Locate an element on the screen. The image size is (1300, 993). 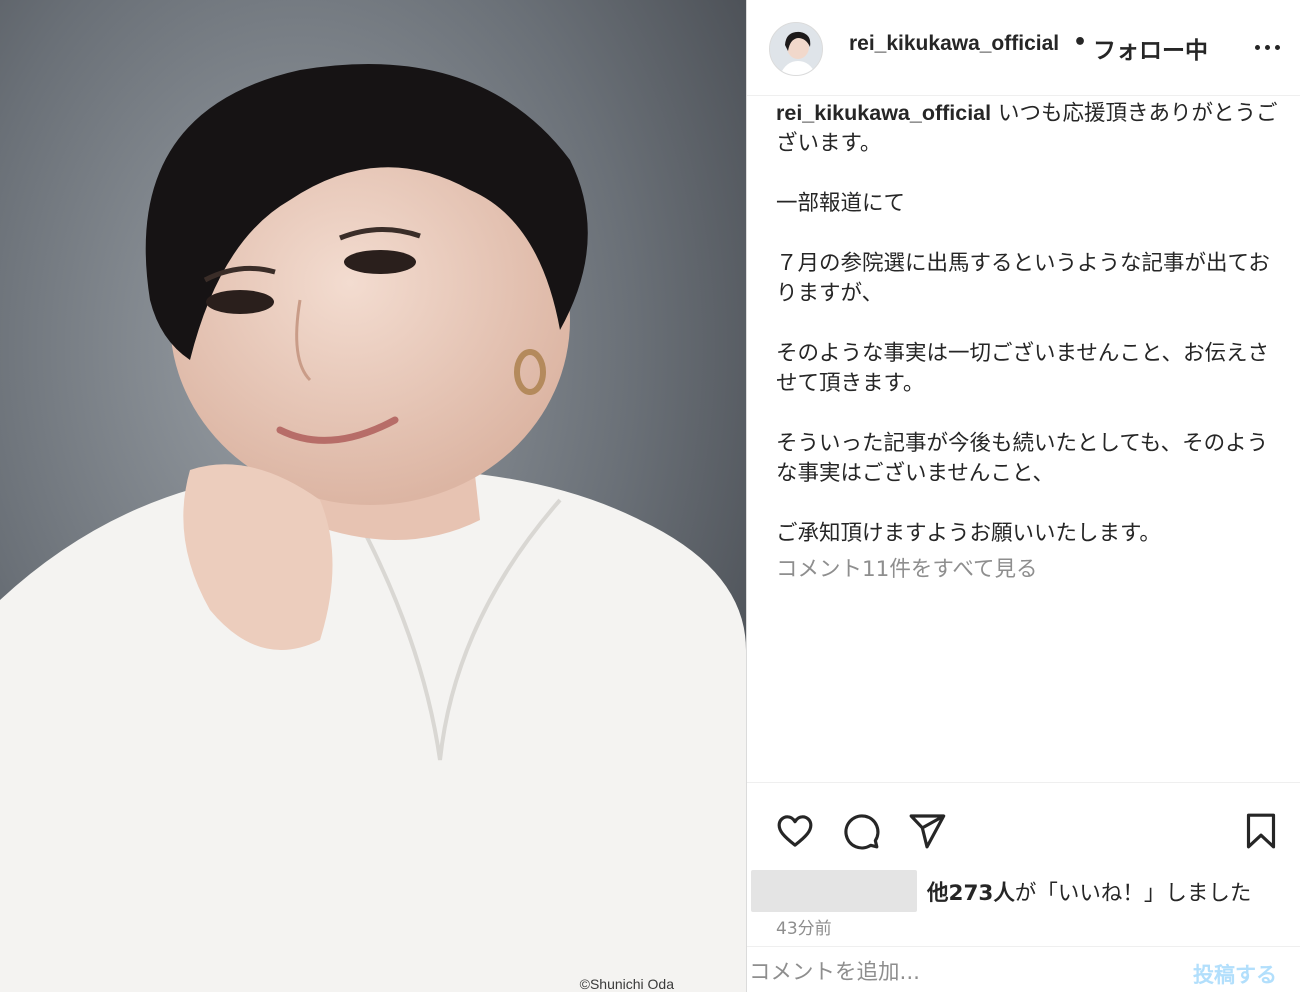
paper-plane-icon is located at coordinates (927, 833).